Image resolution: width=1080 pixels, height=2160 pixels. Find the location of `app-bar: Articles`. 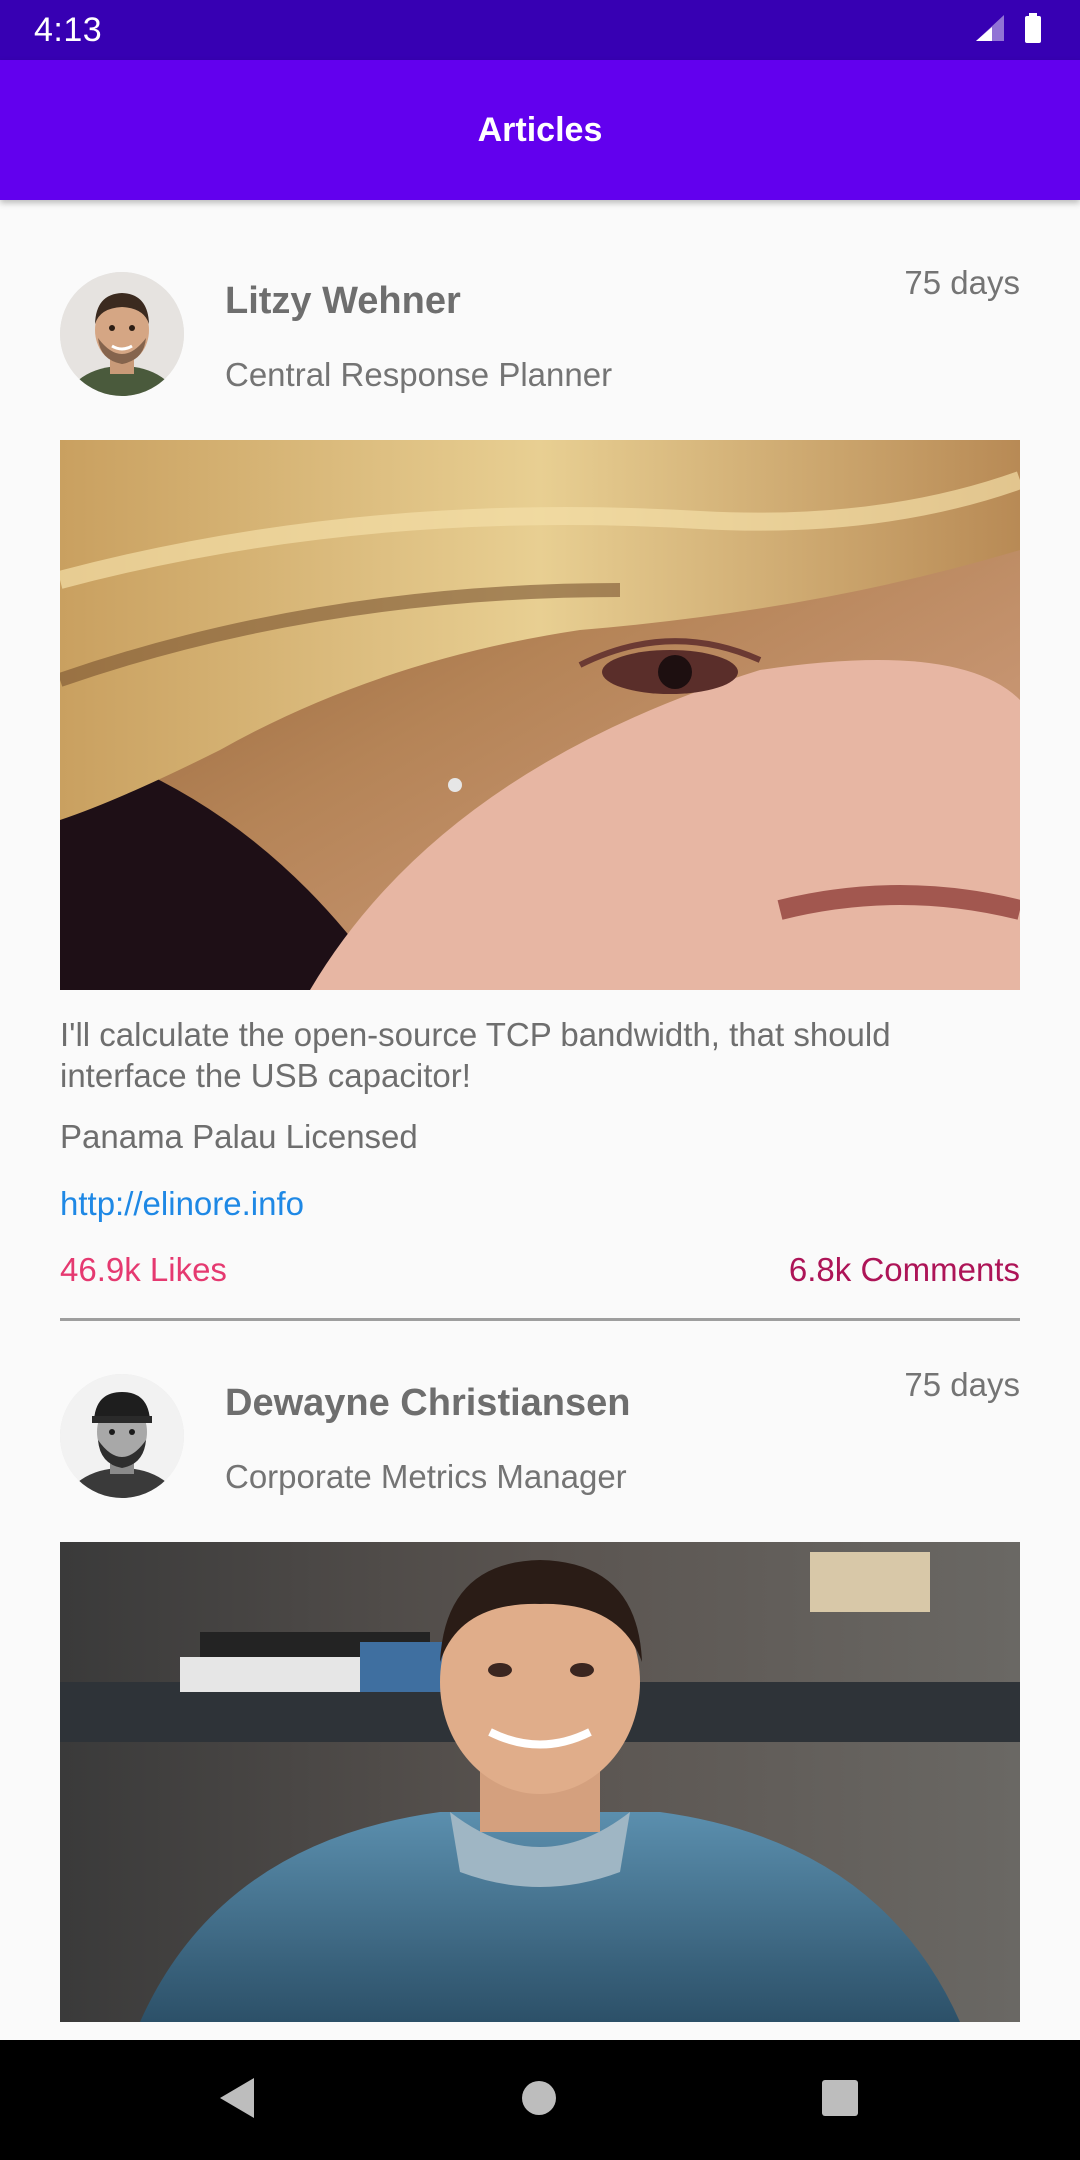

app-bar: Articles is located at coordinates (540, 130).